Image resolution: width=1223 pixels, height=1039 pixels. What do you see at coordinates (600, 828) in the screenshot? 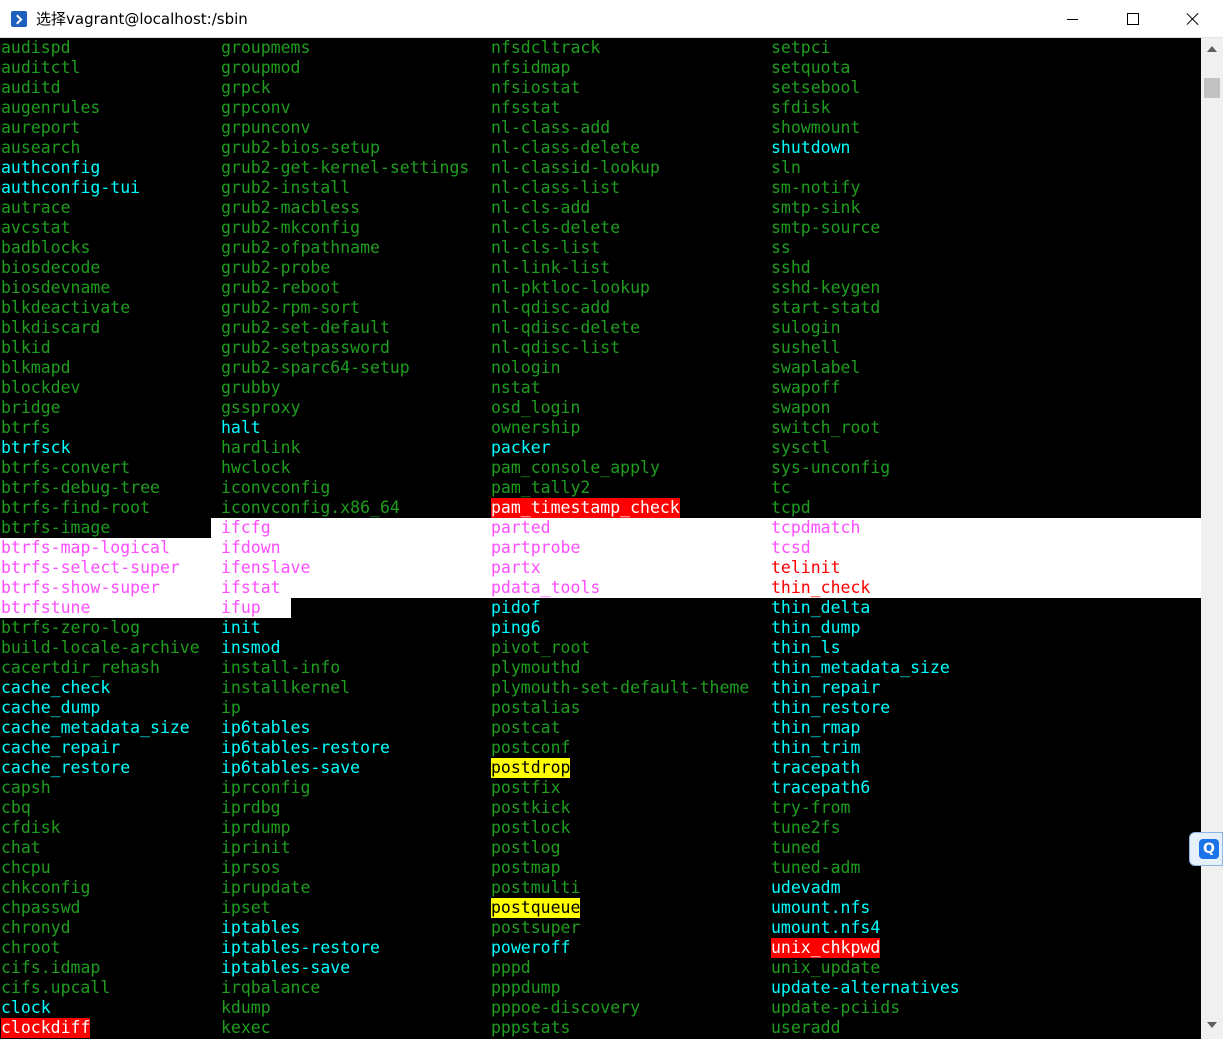
I see `terminal-line: cfdisk iprdump postlock tune2fs` at bounding box center [600, 828].